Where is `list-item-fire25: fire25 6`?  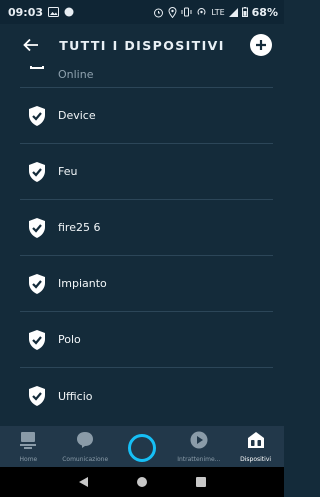 list-item-fire25: fire25 6 is located at coordinates (146, 228).